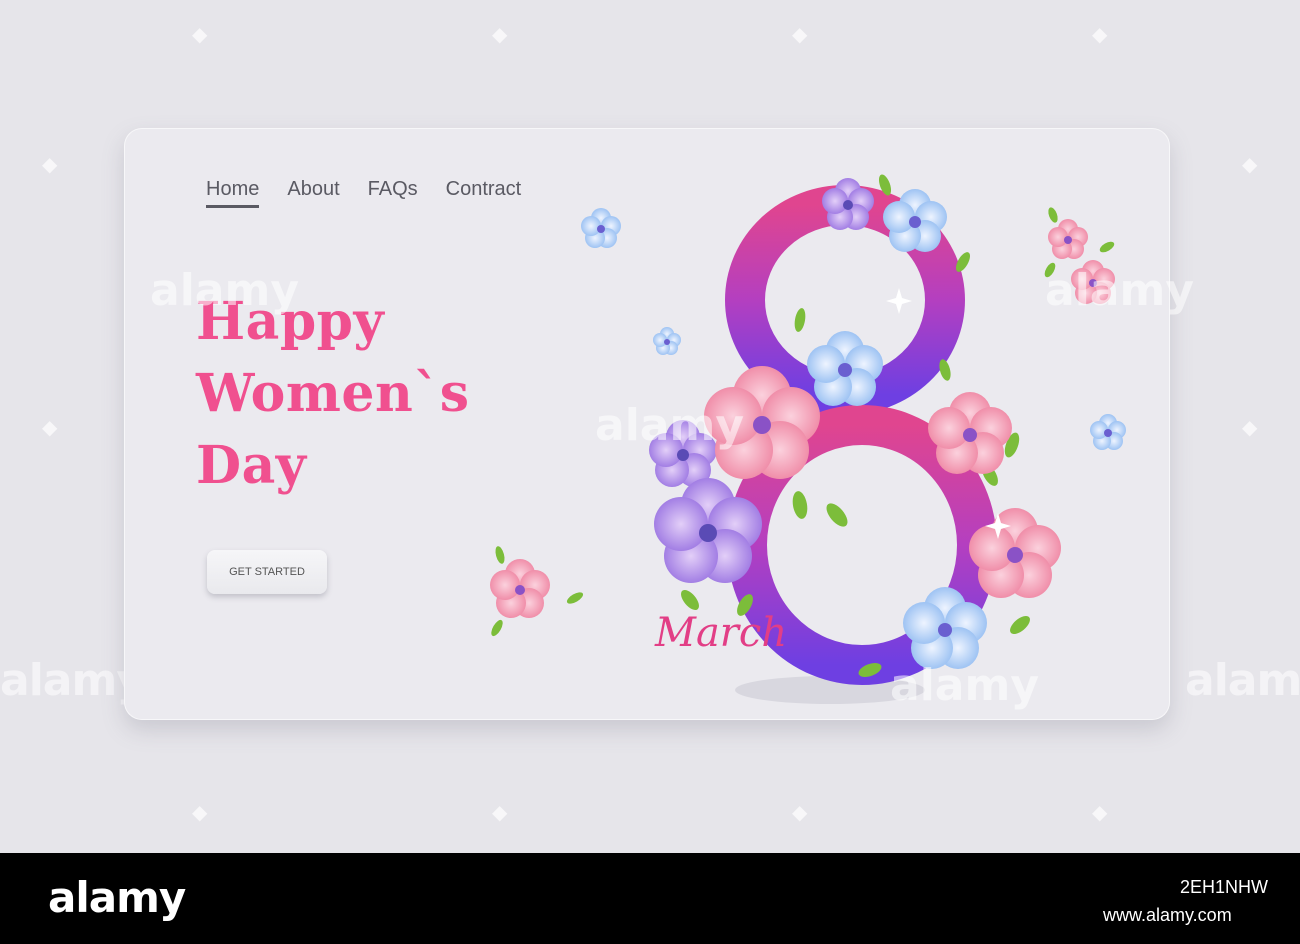 This screenshot has width=1300, height=944. Describe the element at coordinates (721, 633) in the screenshot. I see `march-script: March` at that location.